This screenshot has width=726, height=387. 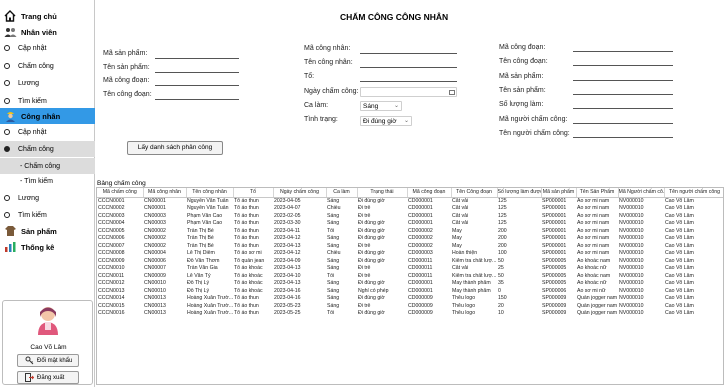 I want to click on stage-code-field, so click(x=197, y=81).